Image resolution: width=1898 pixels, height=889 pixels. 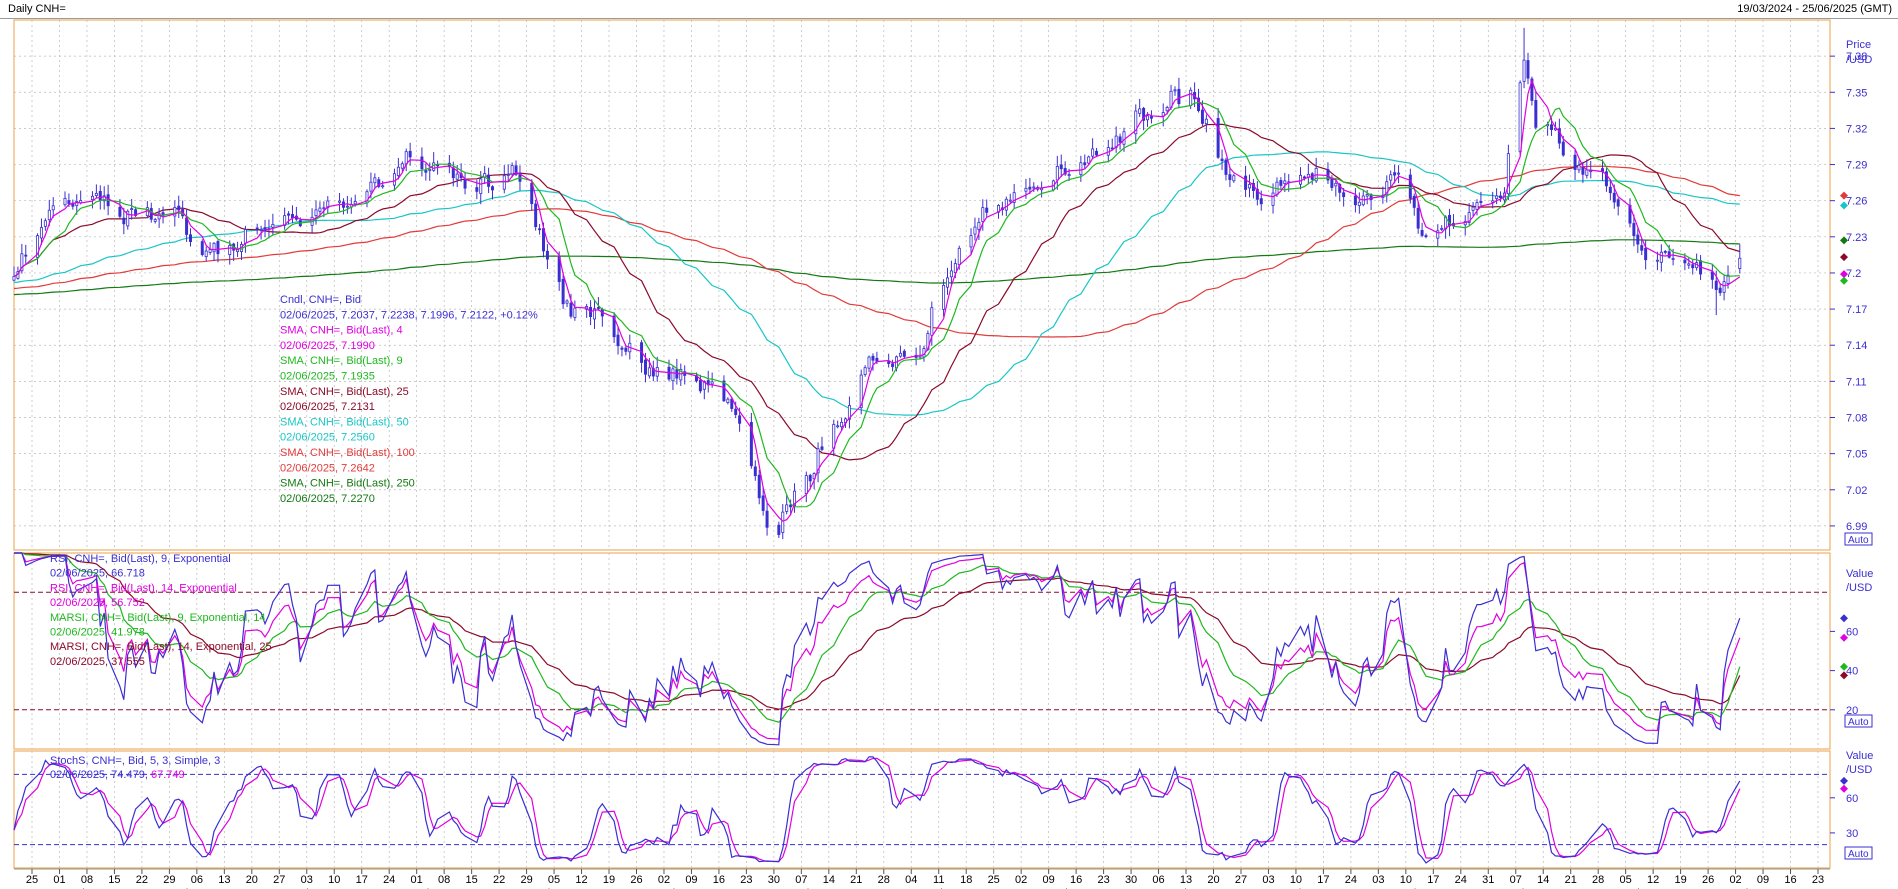 I want to click on stoch-last-value-markers, so click(x=1844, y=784).